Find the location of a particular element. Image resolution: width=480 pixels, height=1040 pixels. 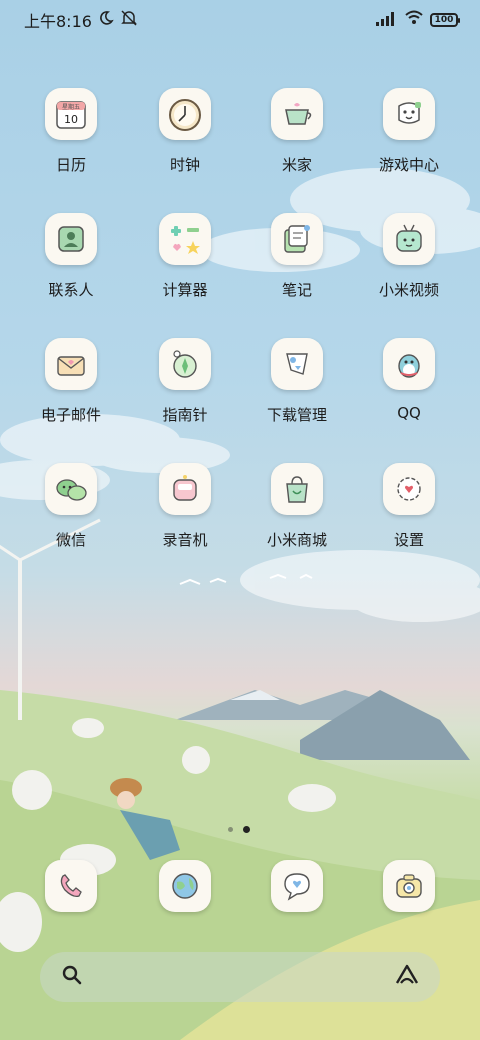

alarm-off-icon is located at coordinates (129, 20).